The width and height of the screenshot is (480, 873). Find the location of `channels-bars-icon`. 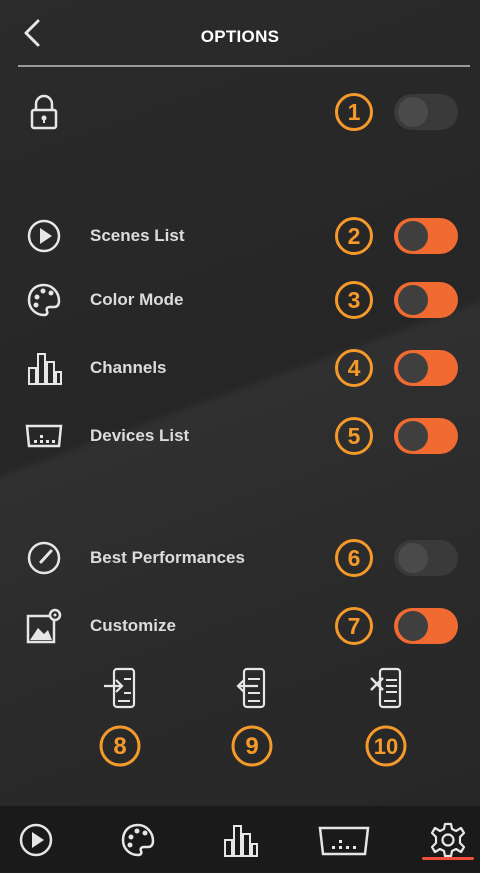

channels-bars-icon is located at coordinates (45, 369).